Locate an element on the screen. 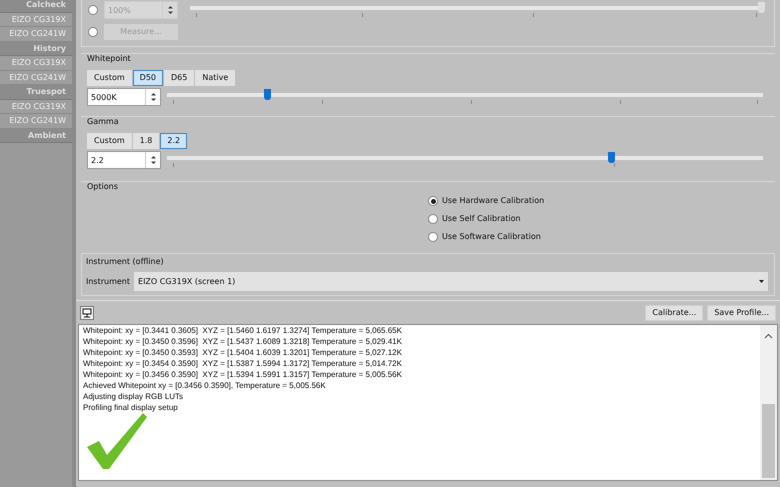  group-title: Options is located at coordinates (103, 187).